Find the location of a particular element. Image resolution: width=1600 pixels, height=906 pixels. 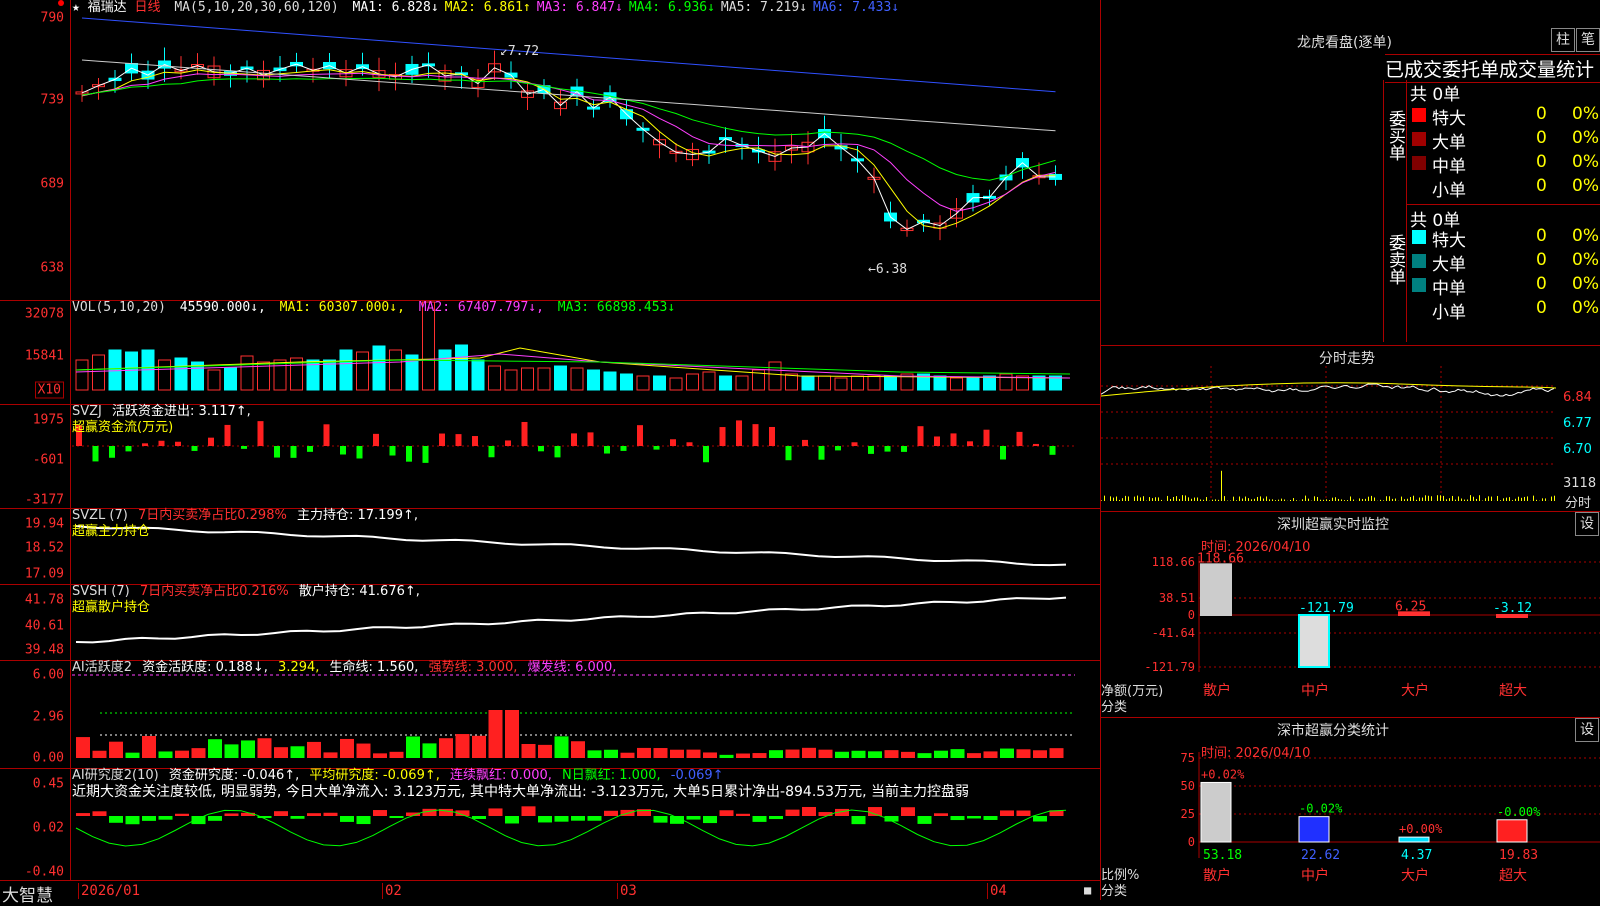

lhb-title: 龙虎看盘(逐单) is located at coordinates (1344, 42).